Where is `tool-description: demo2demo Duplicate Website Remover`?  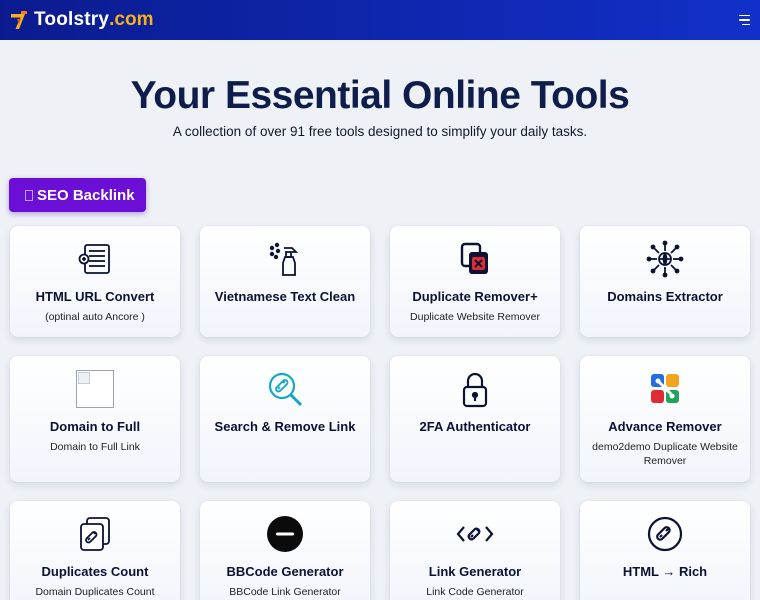
tool-description: demo2demo Duplicate Website Remover is located at coordinates (665, 454).